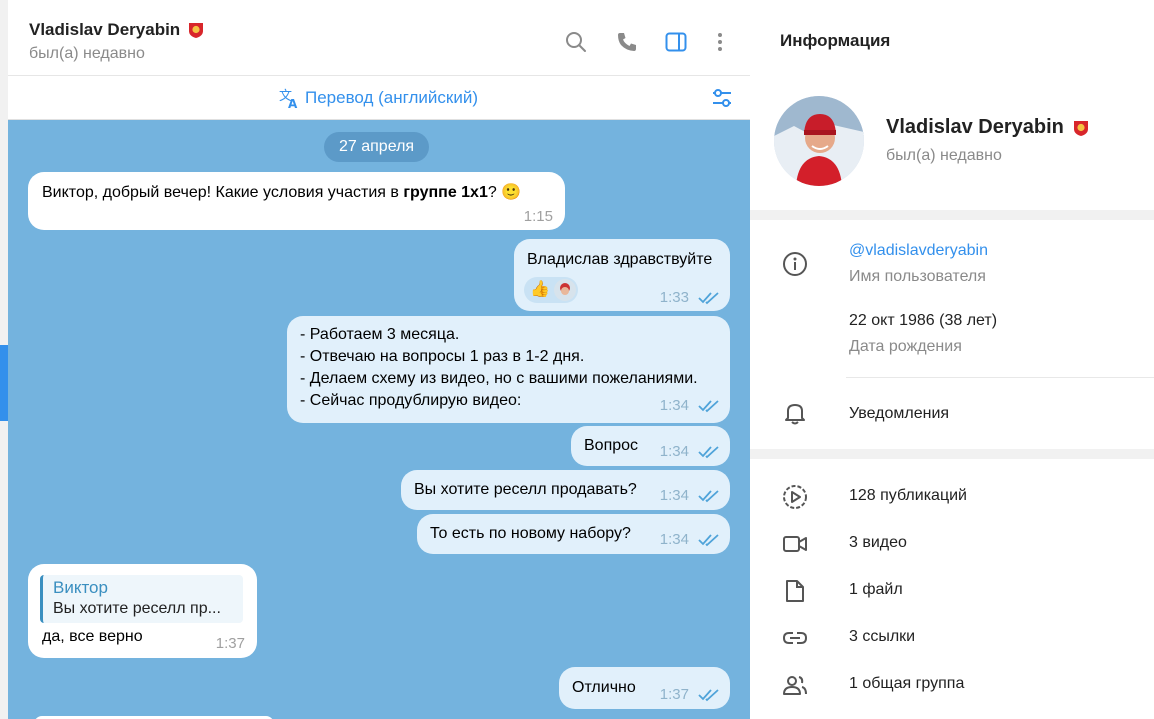 This screenshot has width=1154, height=719. I want to click on avatar-photo, so click(819, 141).